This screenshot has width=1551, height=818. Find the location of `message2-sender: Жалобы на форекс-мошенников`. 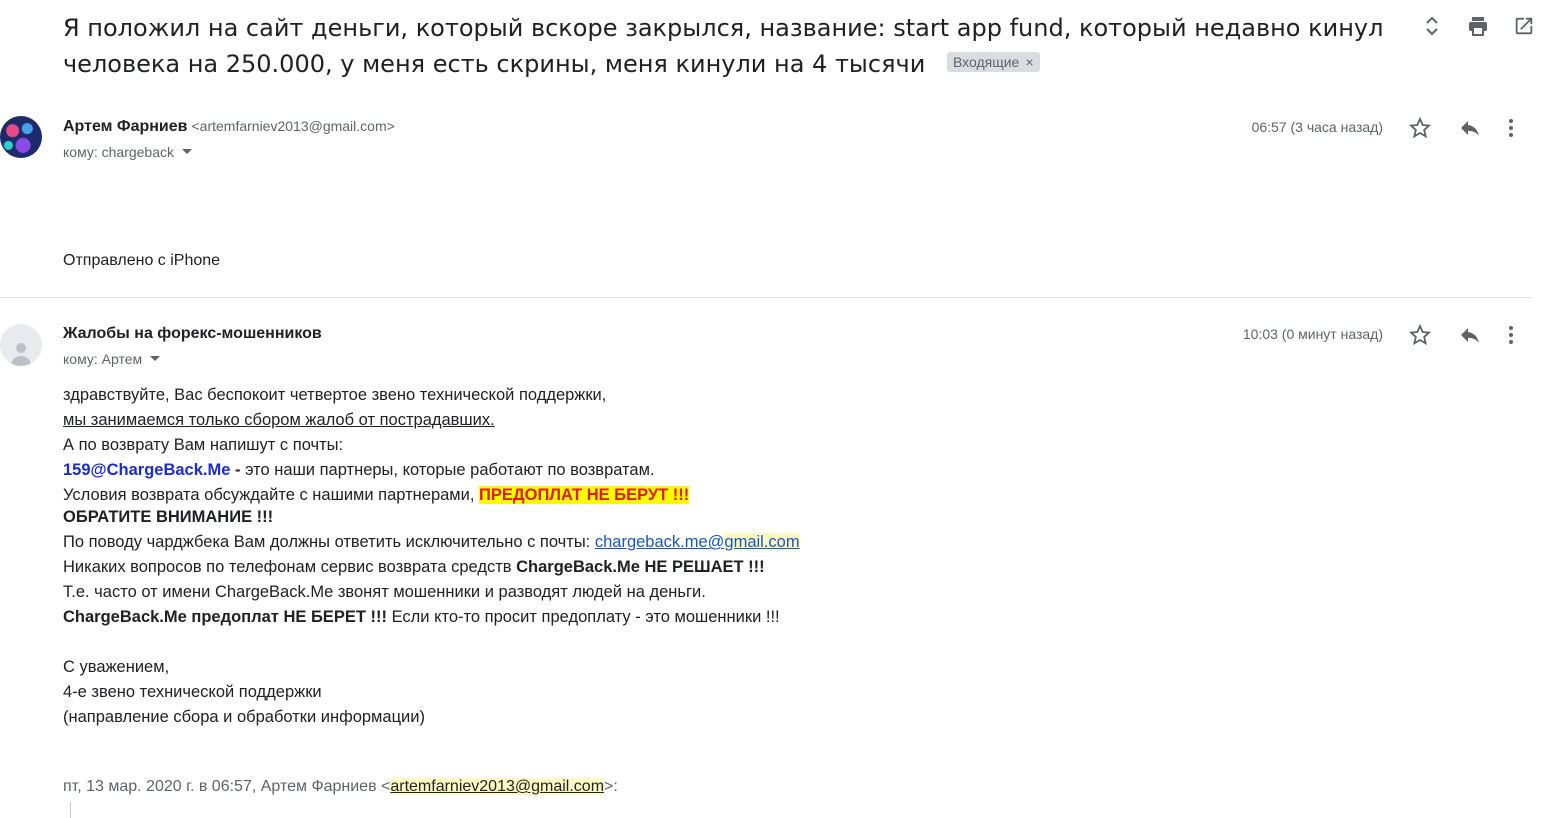

message2-sender: Жалобы на форекс-мошенников is located at coordinates (192, 334).